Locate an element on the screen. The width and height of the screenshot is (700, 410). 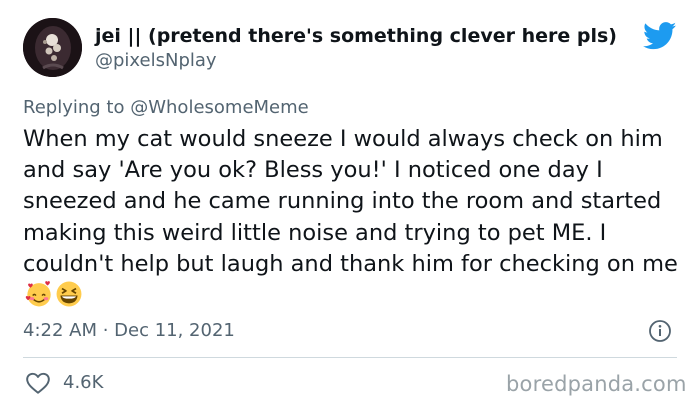
reply-mention-link: @WholesomeMeme is located at coordinates (219, 107).